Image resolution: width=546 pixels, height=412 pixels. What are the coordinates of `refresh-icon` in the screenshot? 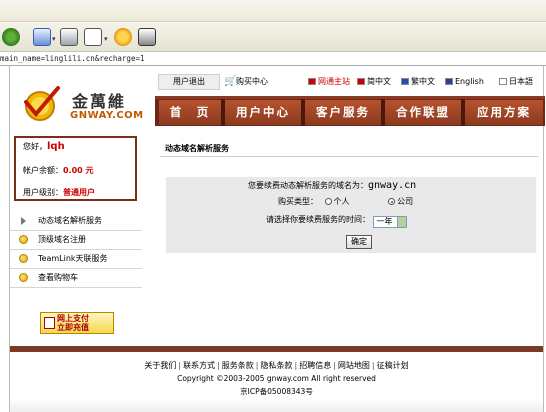 It's located at (11, 37).